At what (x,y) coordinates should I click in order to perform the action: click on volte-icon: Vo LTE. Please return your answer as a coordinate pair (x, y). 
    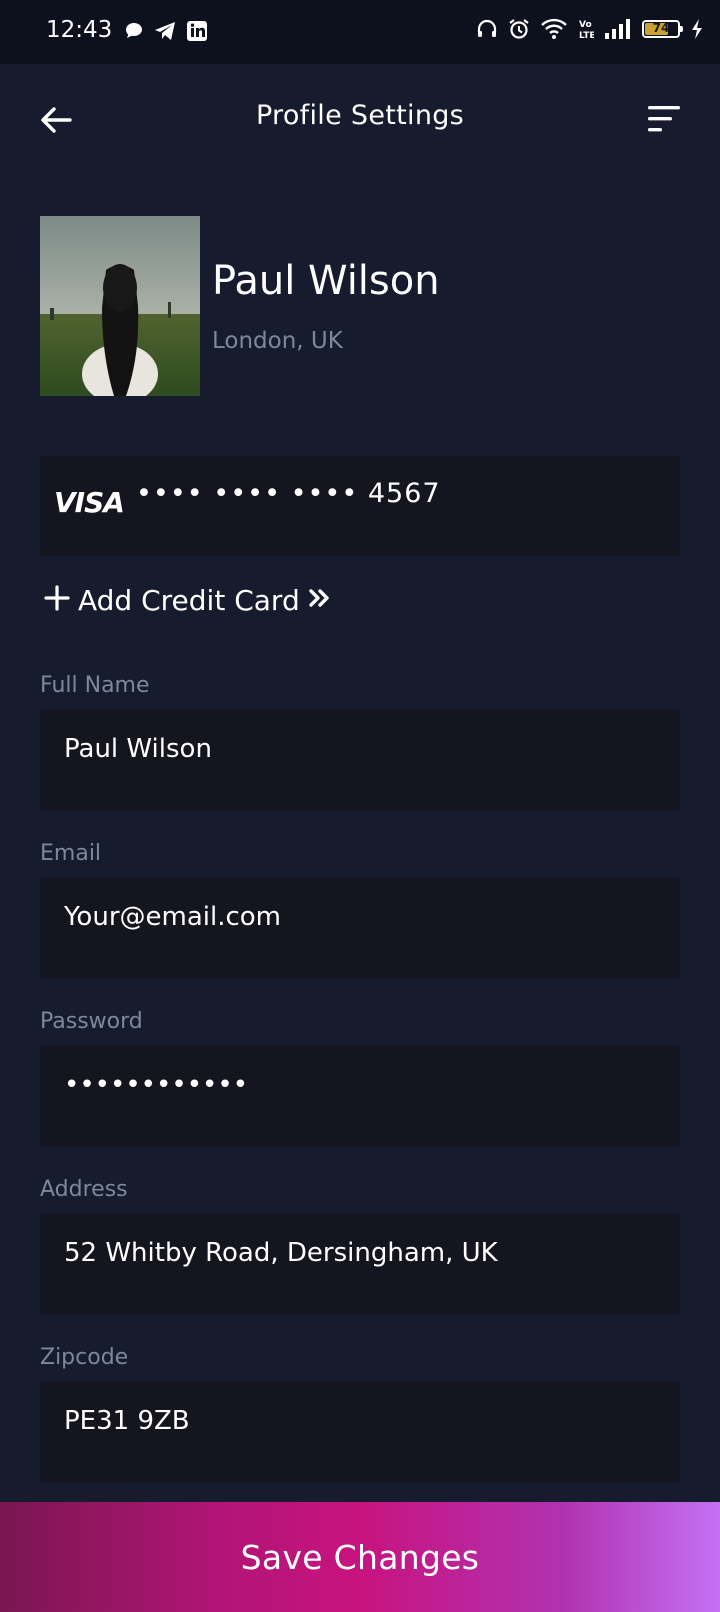
    Looking at the image, I should click on (586, 29).